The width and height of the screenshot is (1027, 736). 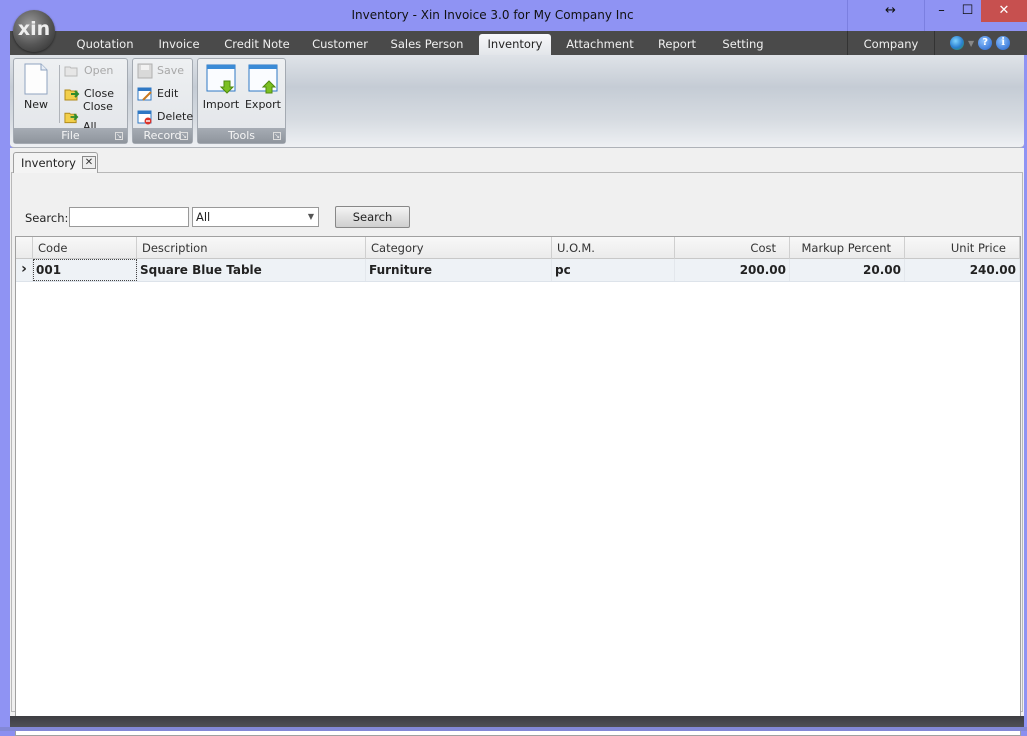 I want to click on close-all-button: Close All, so click(x=95, y=116).